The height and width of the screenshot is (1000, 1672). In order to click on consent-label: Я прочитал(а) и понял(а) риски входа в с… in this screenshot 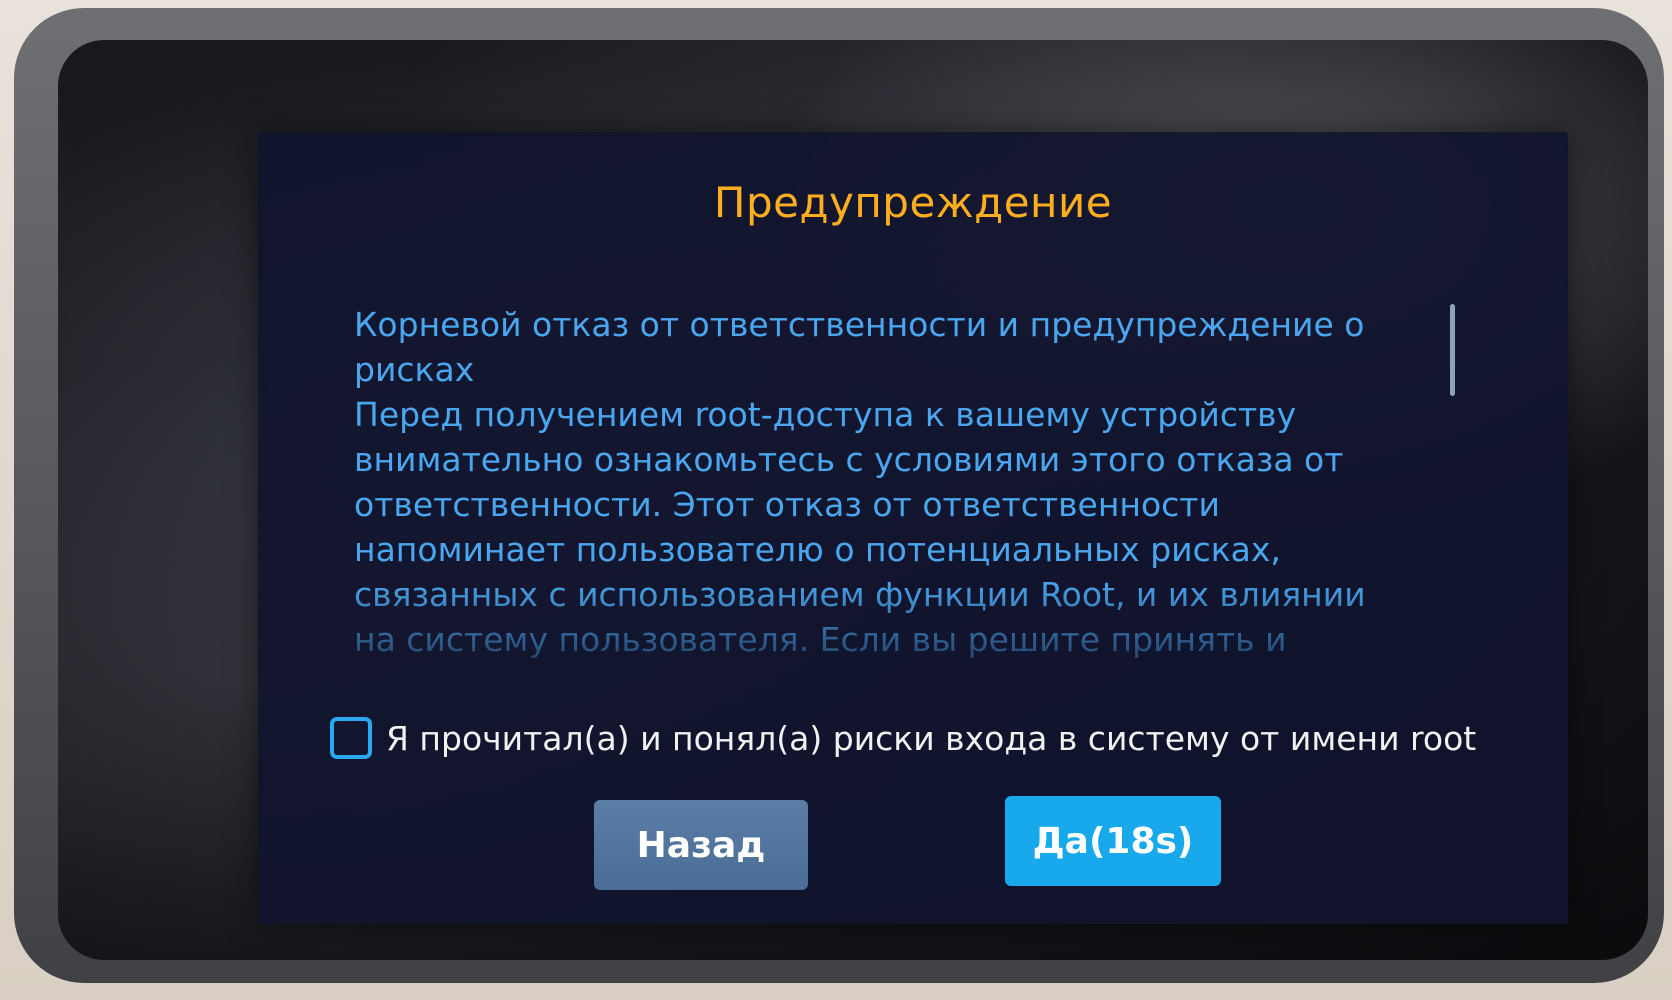, I will do `click(931, 738)`.